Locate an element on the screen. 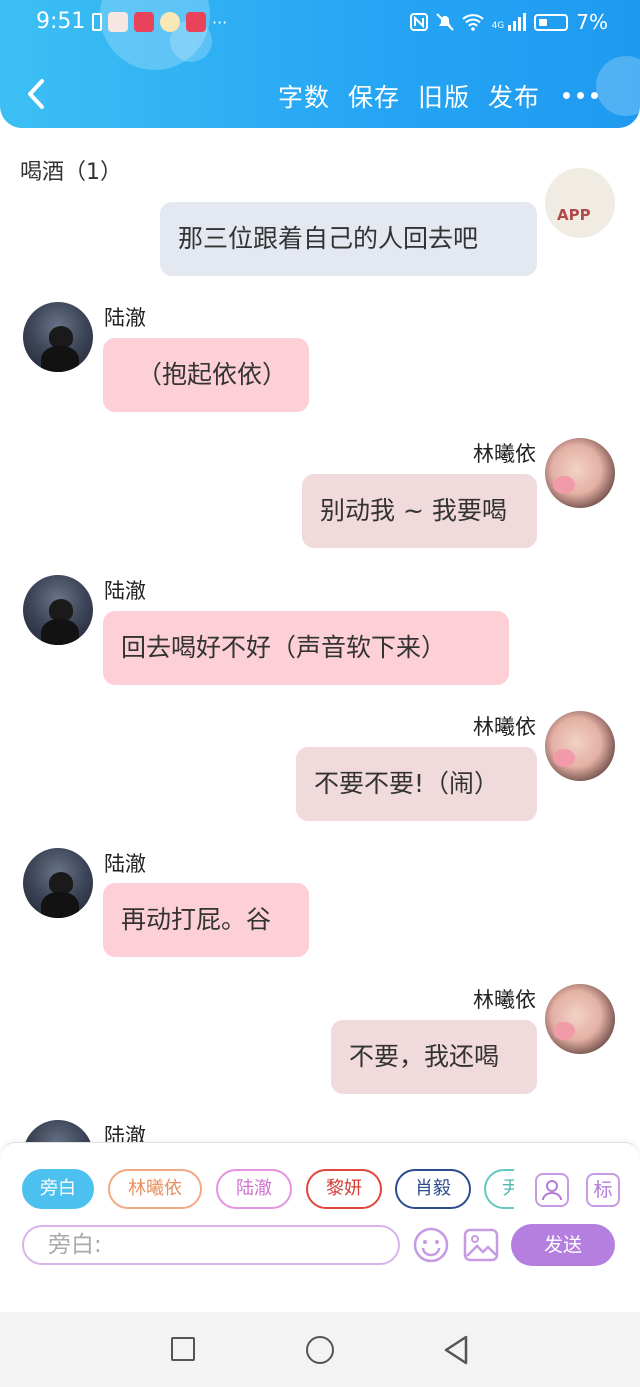 This screenshot has height=1387, width=640. top-header: 9:51 ··· 4G 7% 字数 保存 旧版 发布 is located at coordinates (320, 64).